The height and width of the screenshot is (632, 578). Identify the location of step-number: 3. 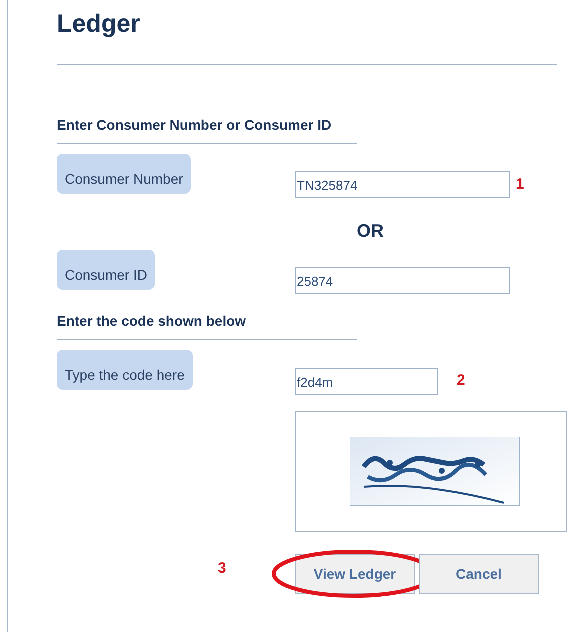
(222, 568).